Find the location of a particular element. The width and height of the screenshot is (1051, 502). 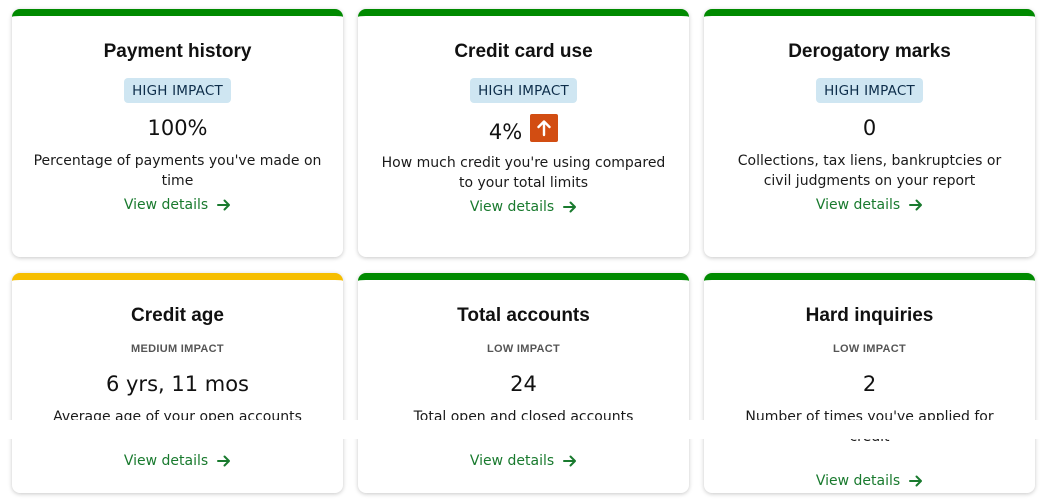

value-row: 100% is located at coordinates (177, 128).